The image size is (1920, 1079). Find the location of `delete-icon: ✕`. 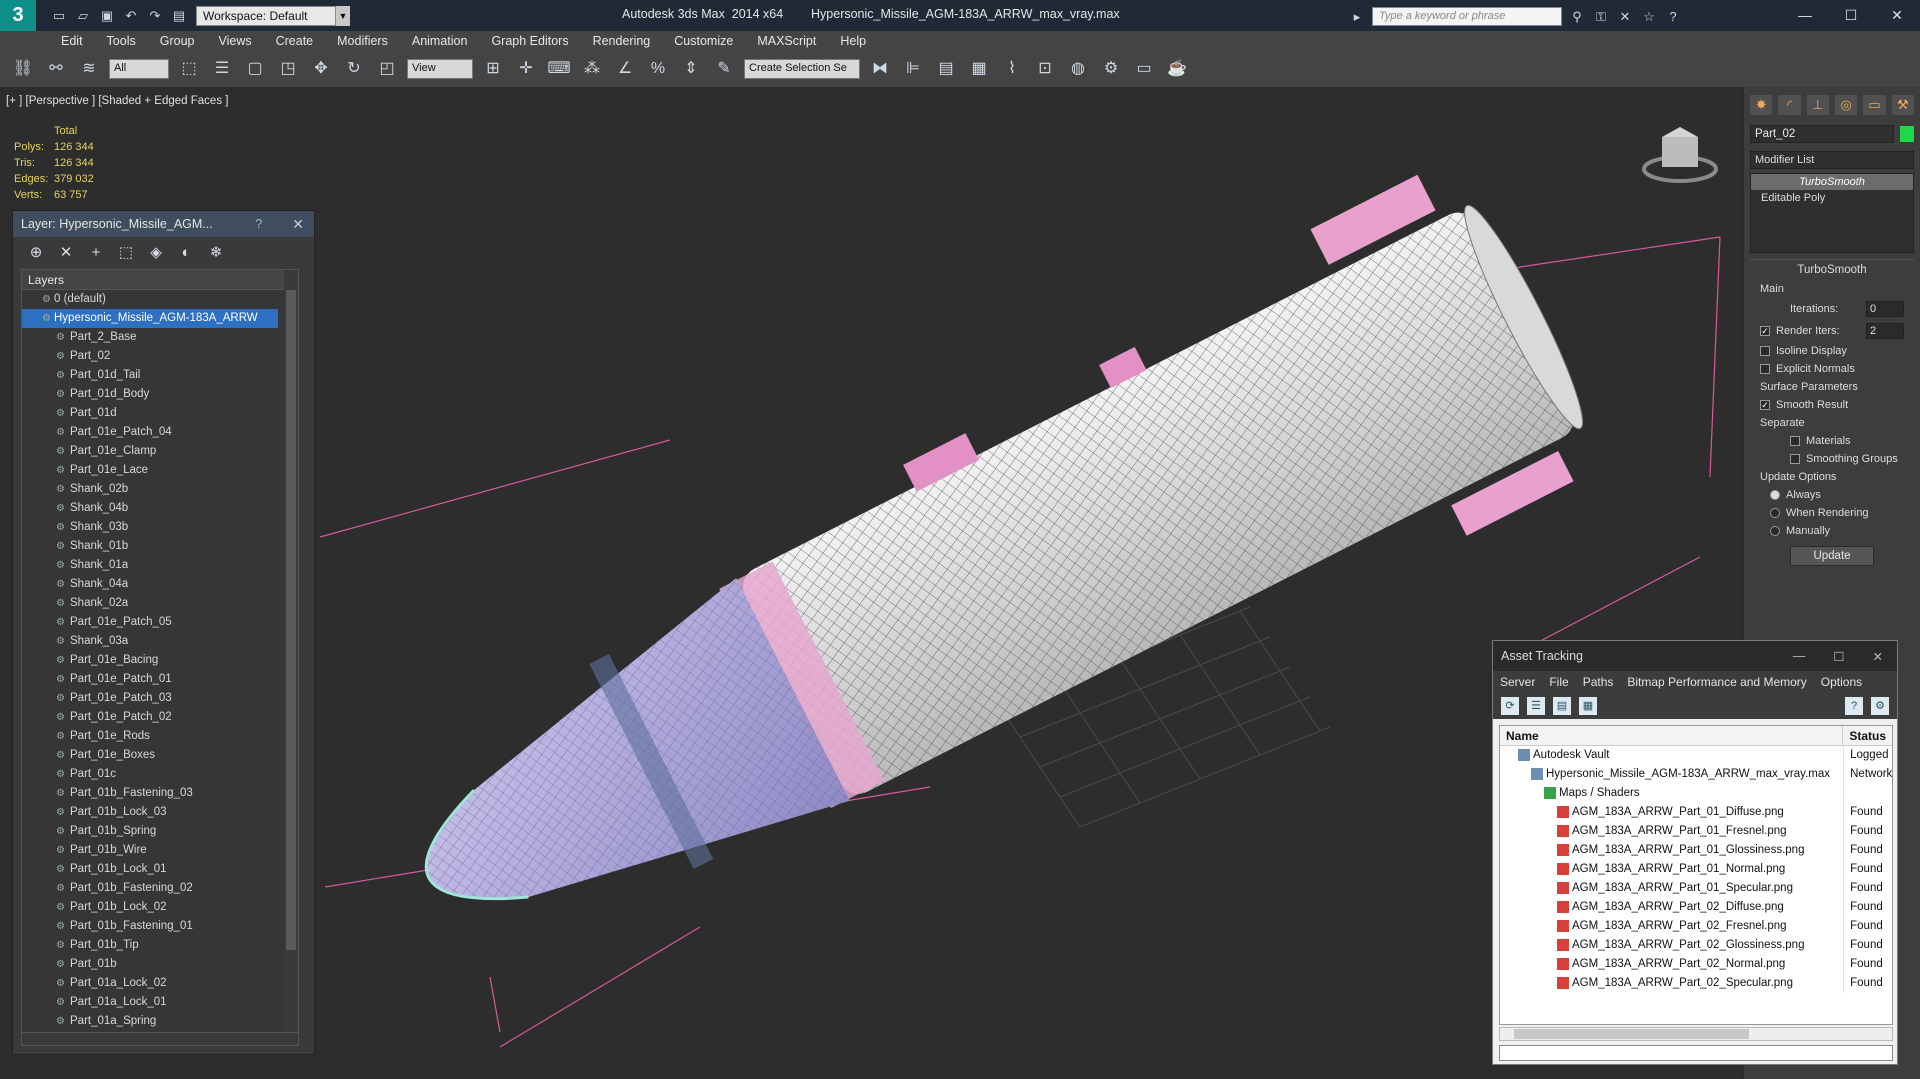

delete-icon: ✕ is located at coordinates (66, 252).